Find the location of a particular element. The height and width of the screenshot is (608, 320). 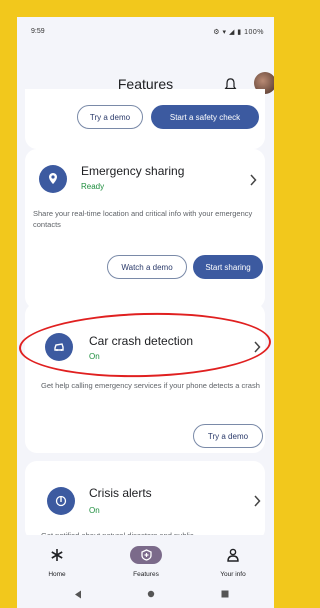

start-sharing-button: Start sharing is located at coordinates (228, 267).